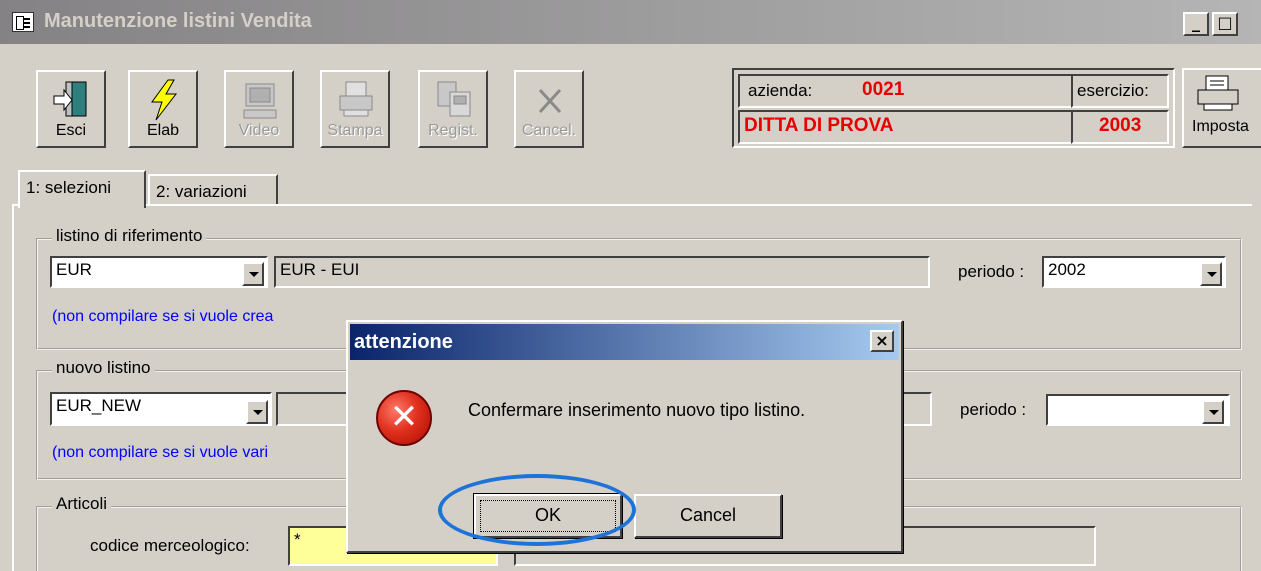 This screenshot has height=571, width=1261. Describe the element at coordinates (23, 22) in the screenshot. I see `form-icon` at that location.